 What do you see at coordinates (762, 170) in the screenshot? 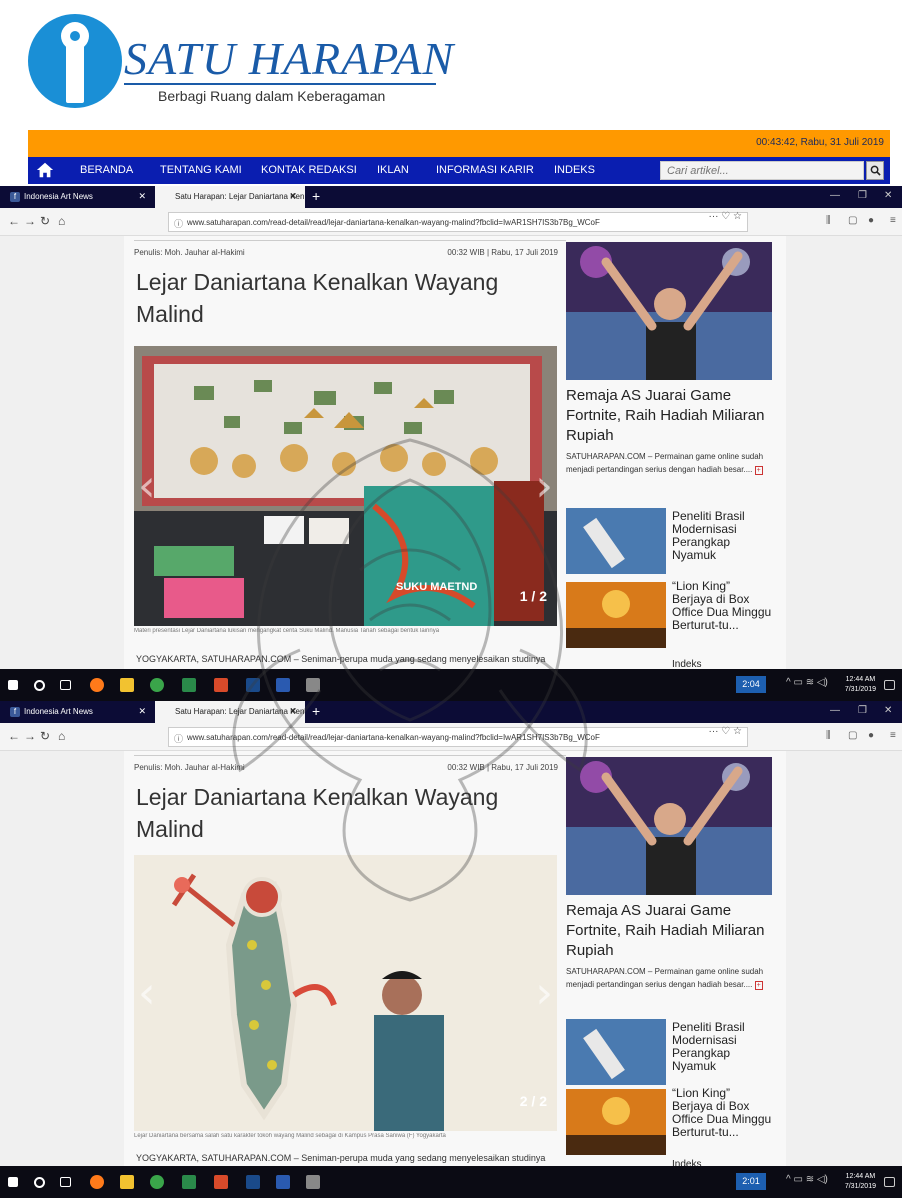
I see `search-input` at bounding box center [762, 170].